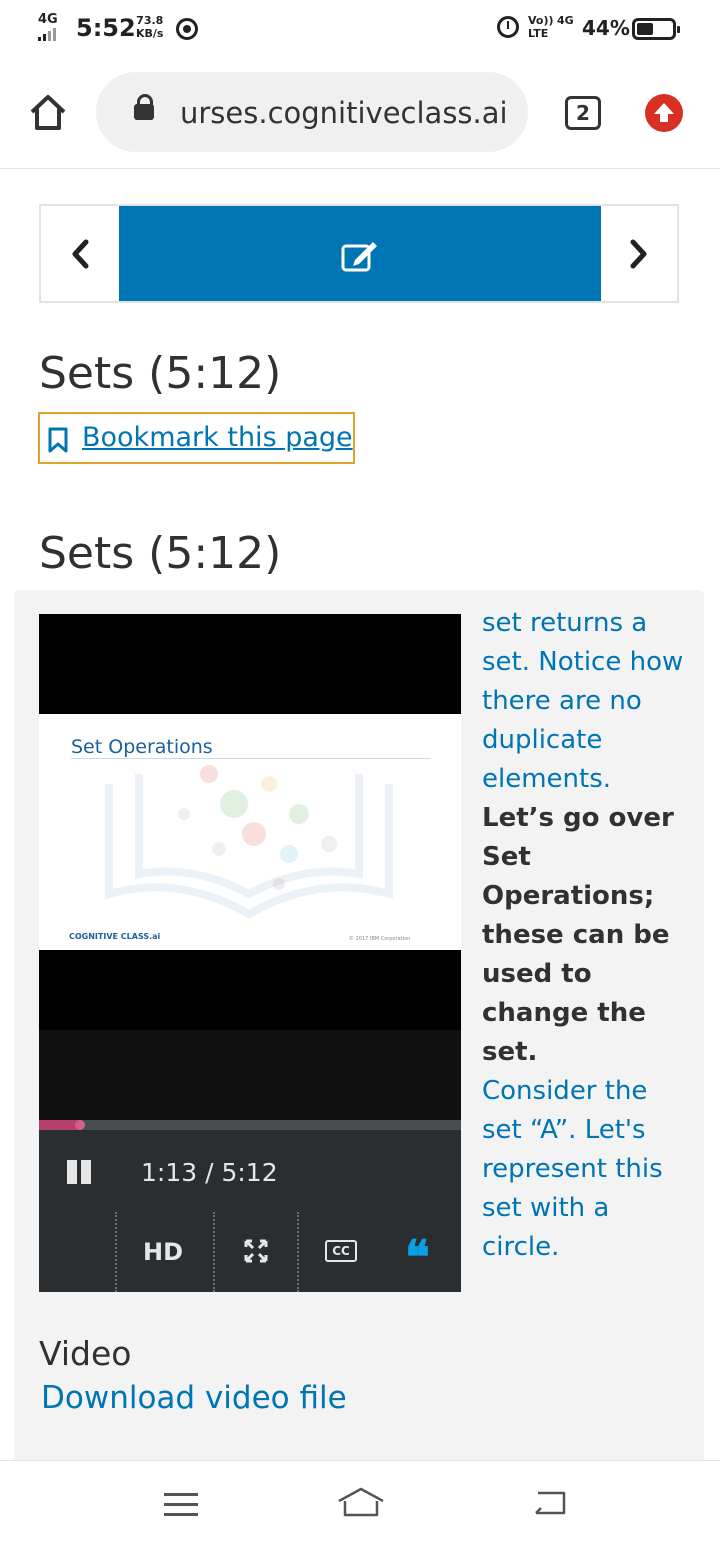 The width and height of the screenshot is (720, 1545). Describe the element at coordinates (58, 440) in the screenshot. I see `bookmark-icon` at that location.